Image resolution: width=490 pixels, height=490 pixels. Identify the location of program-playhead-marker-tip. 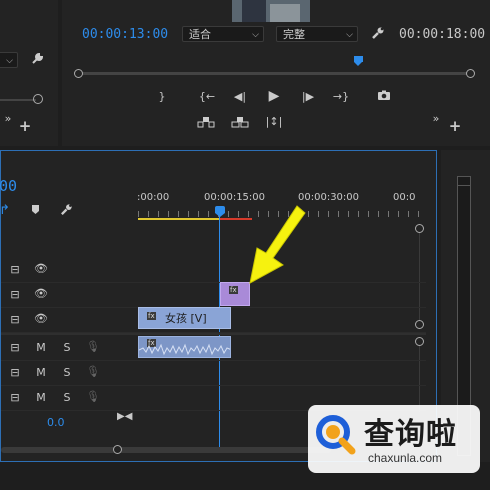
(358, 64).